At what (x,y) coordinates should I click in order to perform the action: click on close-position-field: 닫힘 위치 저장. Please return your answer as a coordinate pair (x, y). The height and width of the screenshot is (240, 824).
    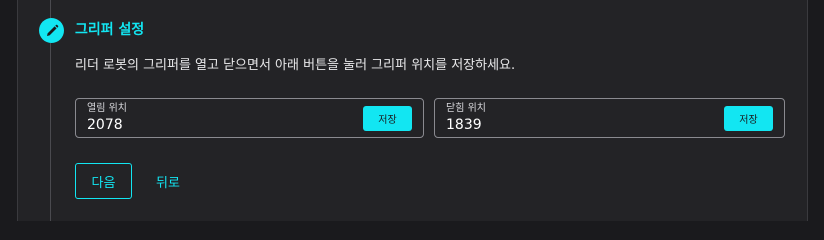
    Looking at the image, I should click on (609, 118).